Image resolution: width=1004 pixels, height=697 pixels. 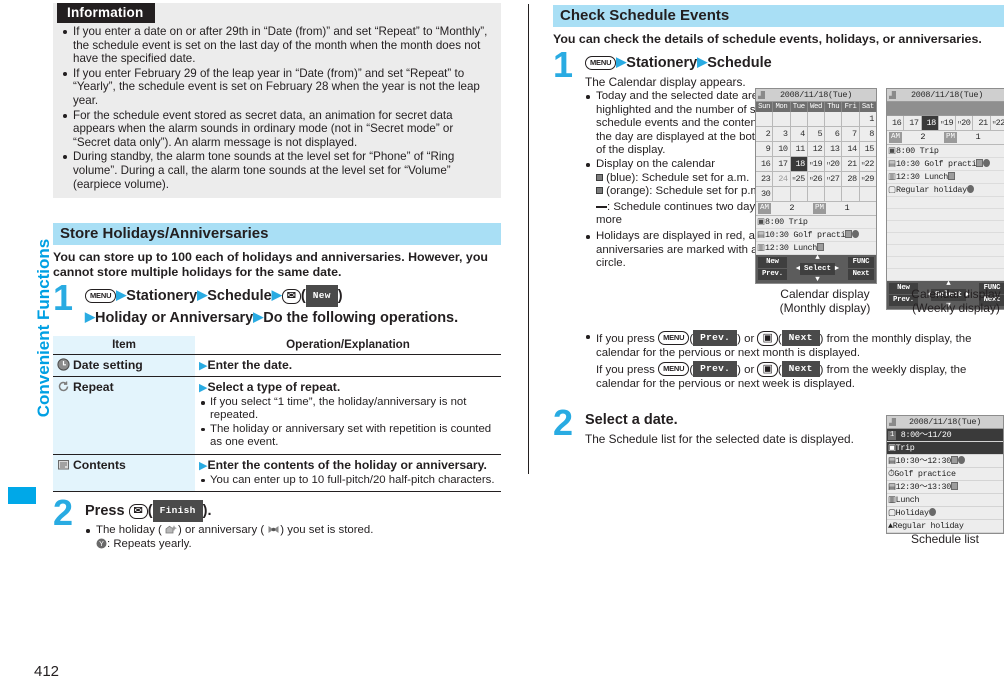 What do you see at coordinates (945, 474) in the screenshot?
I see `list-item-sub: ⏱Golf practice` at bounding box center [945, 474].